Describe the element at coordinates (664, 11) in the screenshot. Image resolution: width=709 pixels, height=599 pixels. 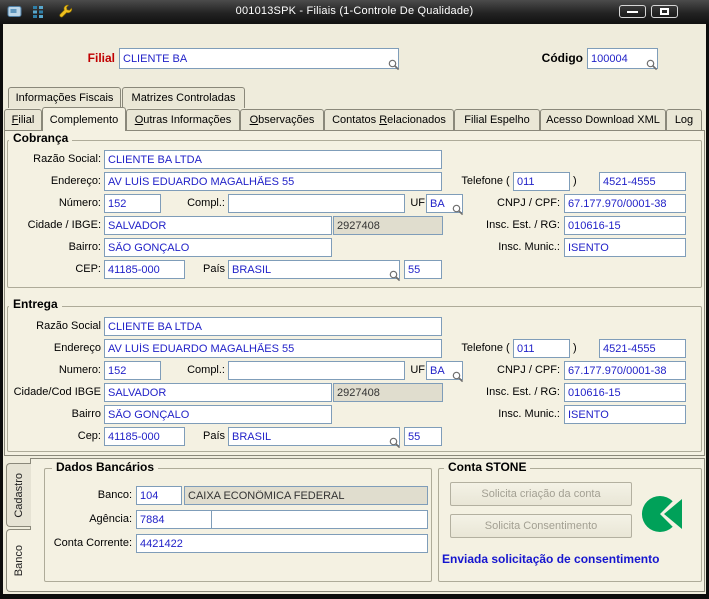
I see `maximize-icon` at that location.